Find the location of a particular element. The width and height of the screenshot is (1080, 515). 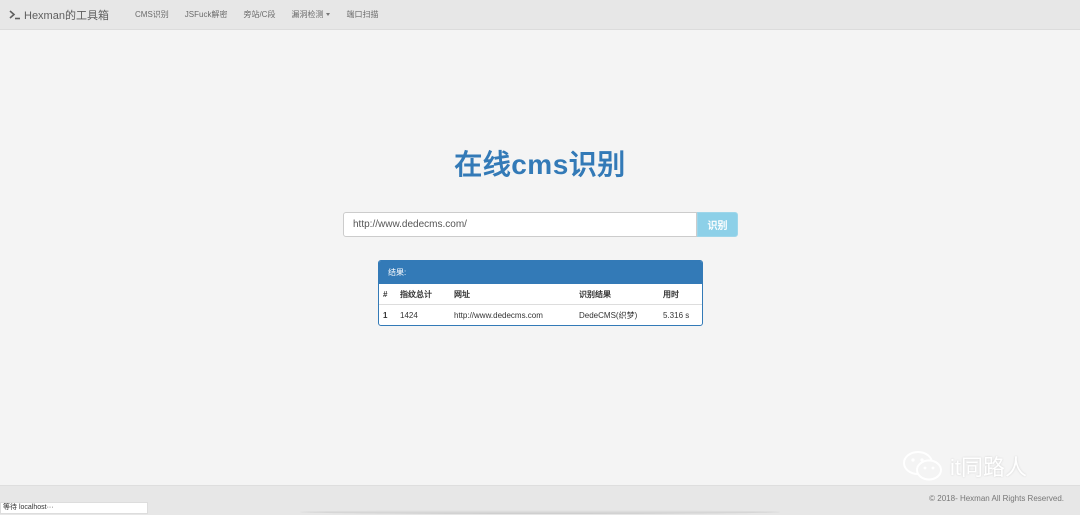

nav-label: 端口扫描 is located at coordinates (362, 14).